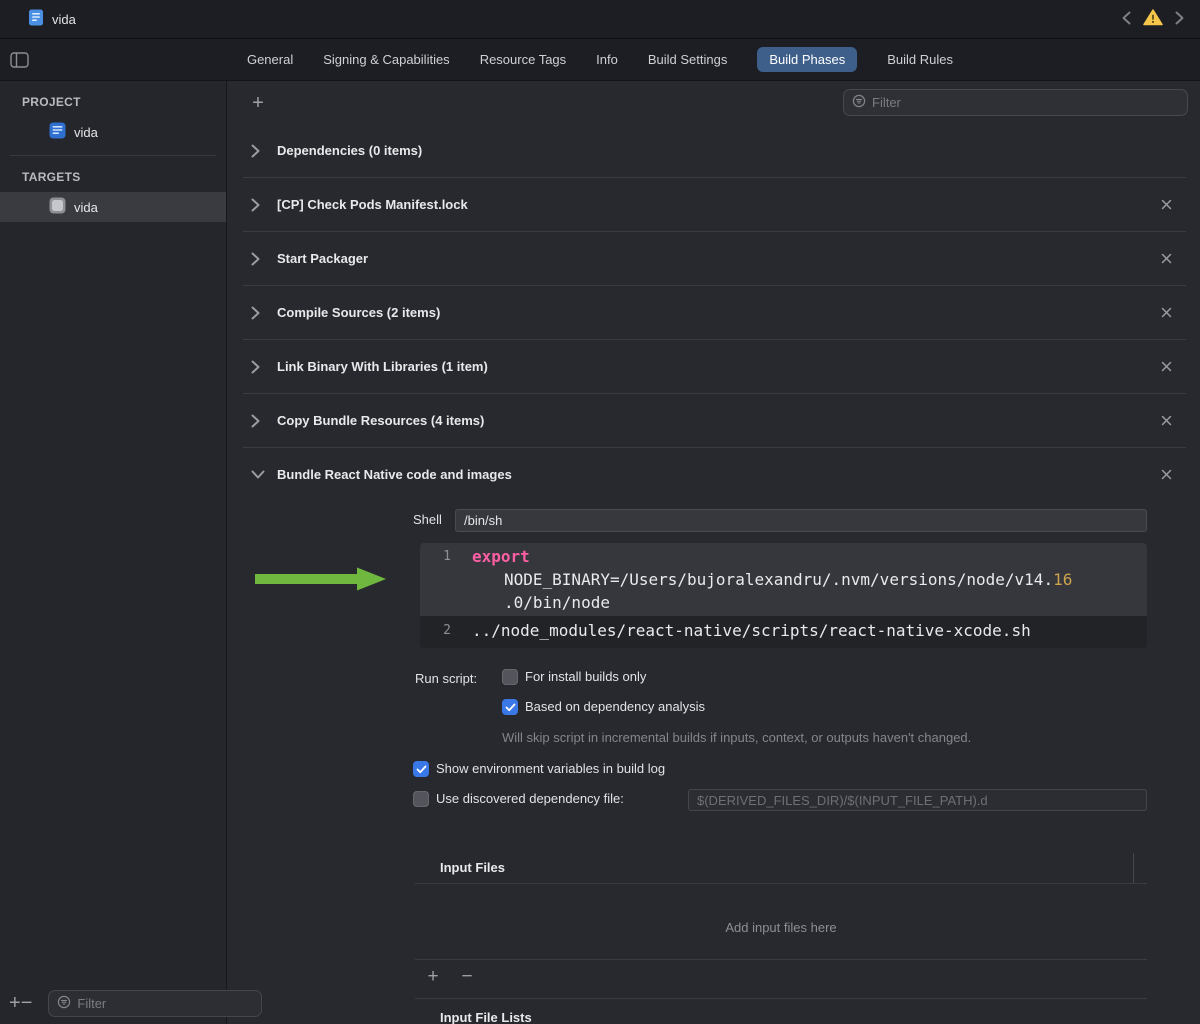 The image size is (1200, 1024). Describe the element at coordinates (510, 707) in the screenshot. I see `dependency-analysis-checkbox` at that location.